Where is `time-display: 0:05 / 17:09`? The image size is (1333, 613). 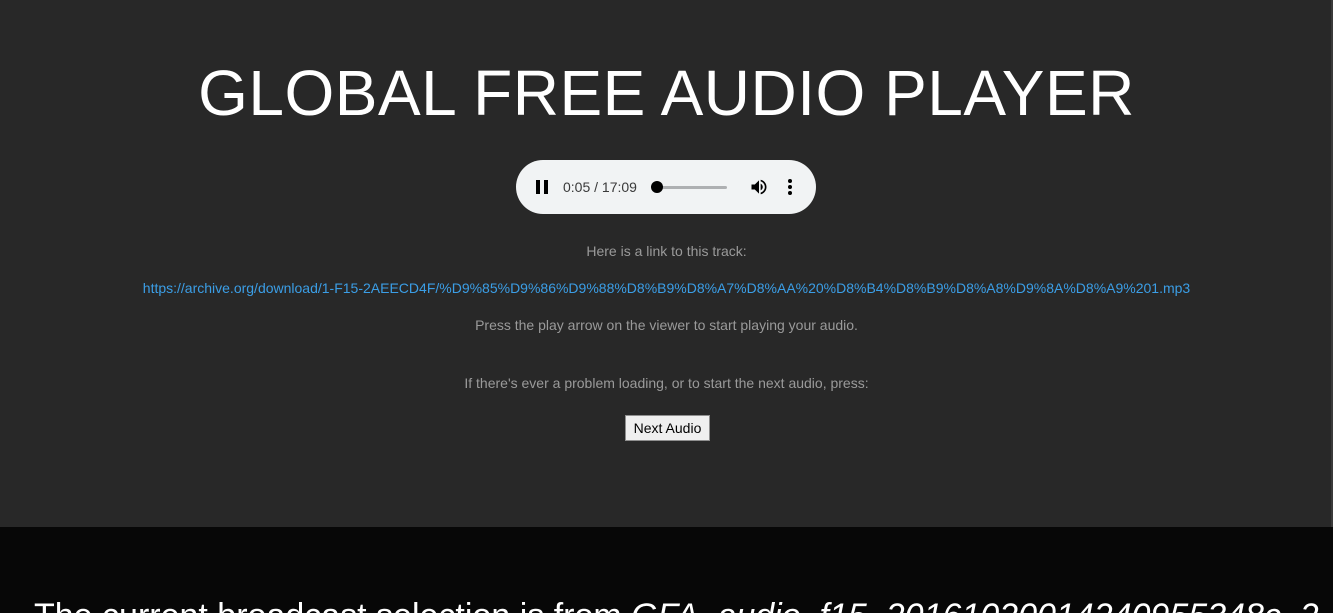
time-display: 0:05 / 17:09 is located at coordinates (600, 187).